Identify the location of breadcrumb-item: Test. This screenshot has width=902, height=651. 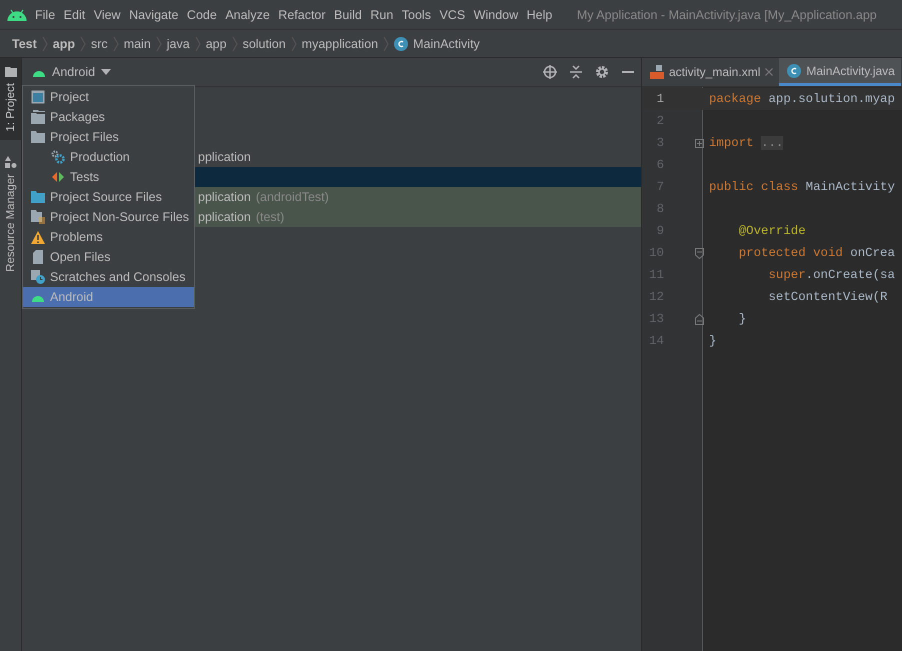
(24, 43).